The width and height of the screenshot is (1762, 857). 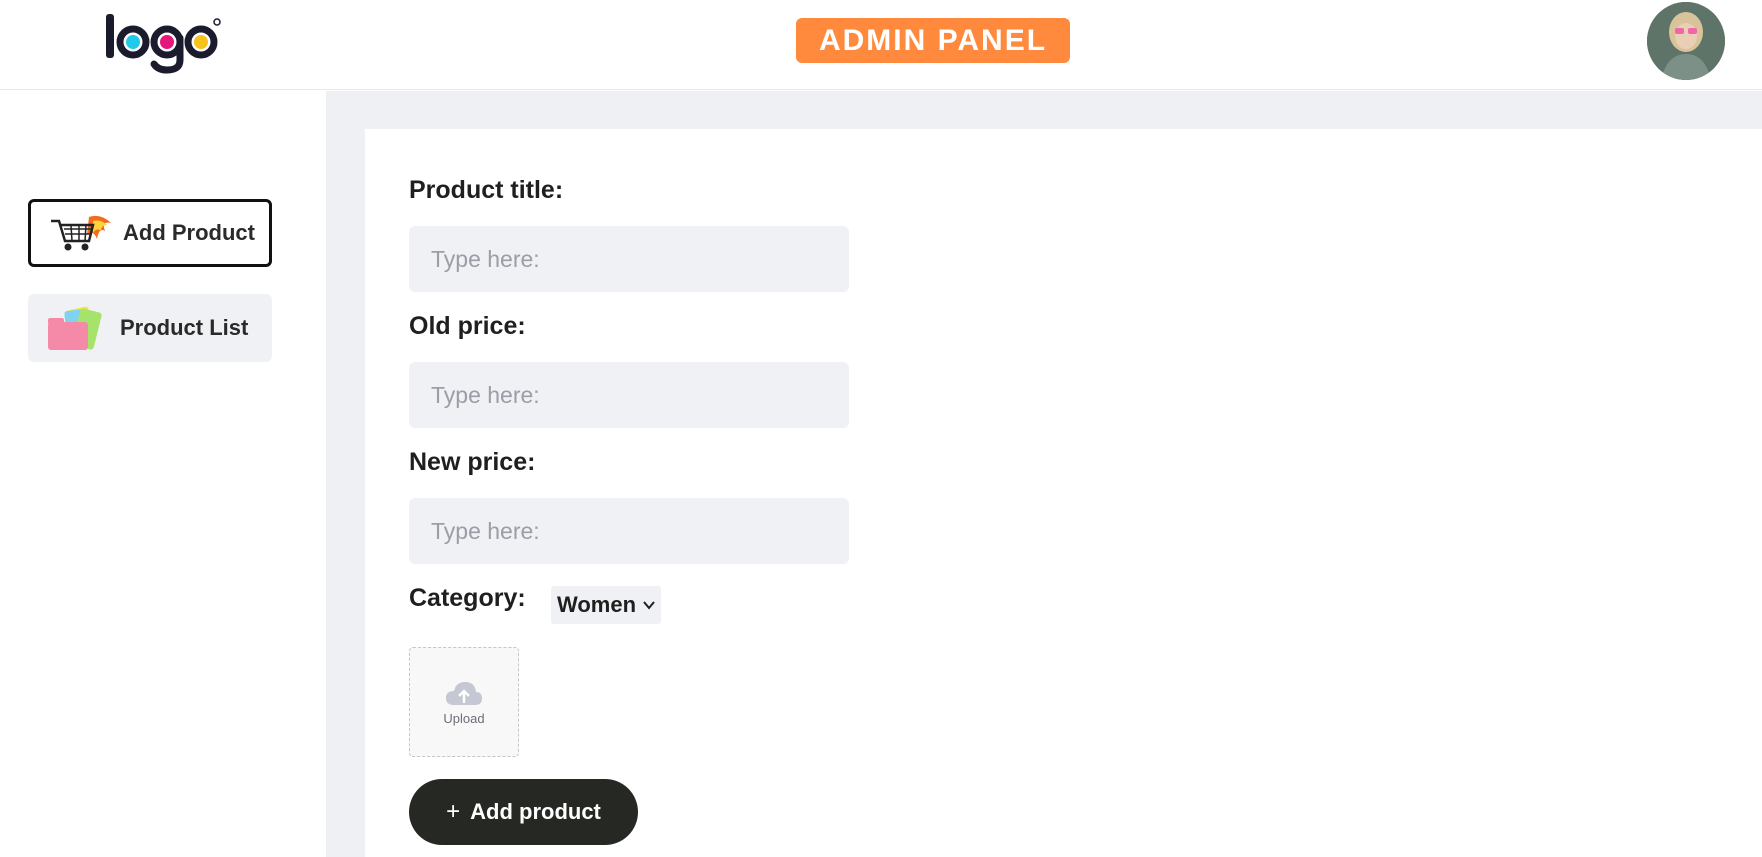 What do you see at coordinates (629, 259) in the screenshot?
I see `product-title-input` at bounding box center [629, 259].